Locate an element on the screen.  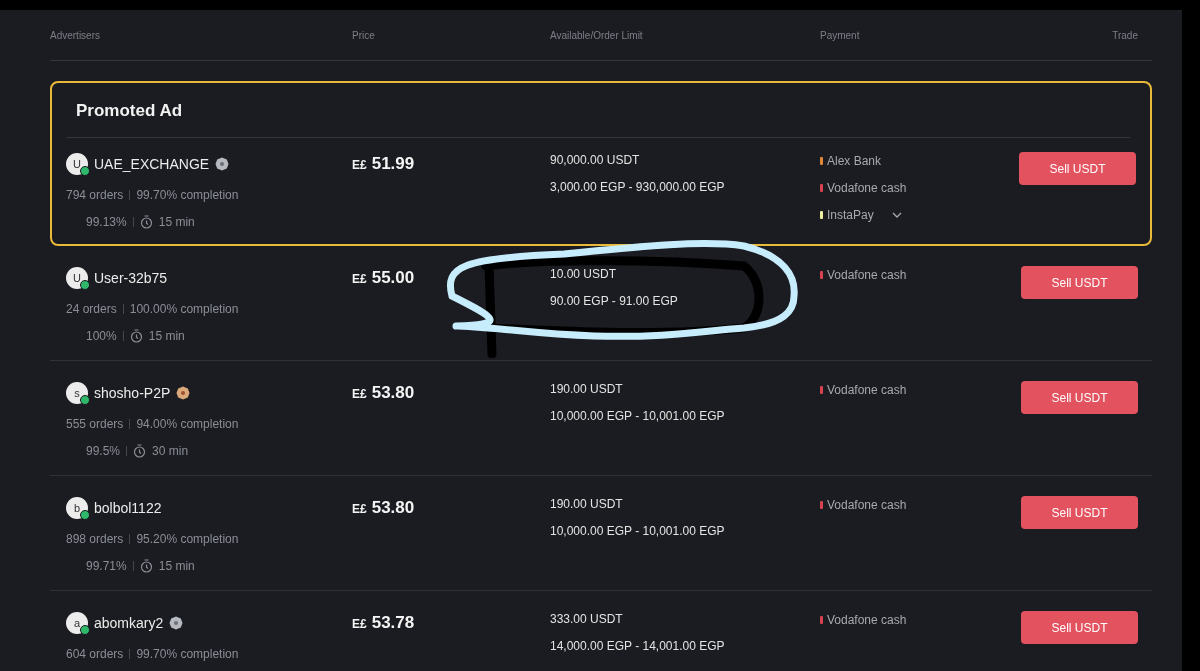
price: 53.78 is located at coordinates (393, 623).